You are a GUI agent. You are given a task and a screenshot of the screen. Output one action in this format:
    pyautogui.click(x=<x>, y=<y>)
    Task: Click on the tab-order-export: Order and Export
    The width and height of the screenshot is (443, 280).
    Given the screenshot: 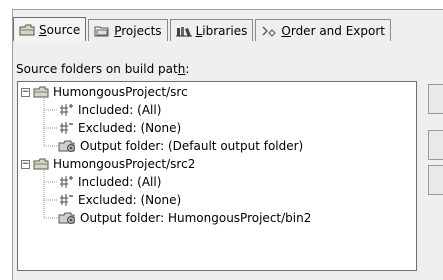 What is the action you would take?
    pyautogui.click(x=323, y=30)
    